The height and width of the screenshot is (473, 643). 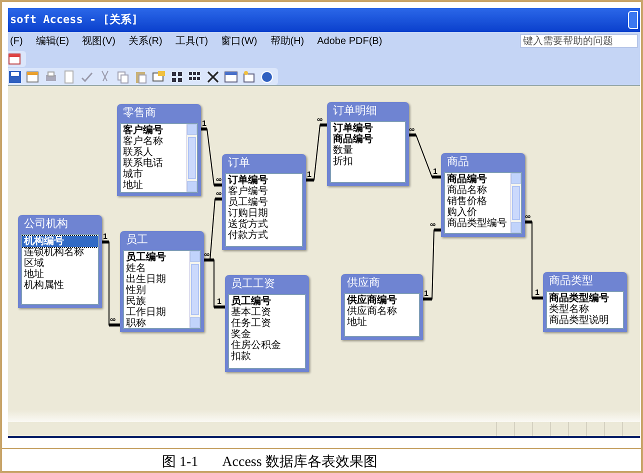 What do you see at coordinates (267, 356) in the screenshot?
I see `field-item: 扣款` at bounding box center [267, 356].